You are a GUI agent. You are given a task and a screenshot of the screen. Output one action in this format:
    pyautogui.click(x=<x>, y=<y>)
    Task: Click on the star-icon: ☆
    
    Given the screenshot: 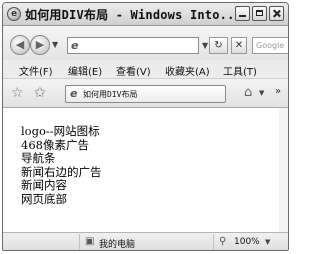 What is the action you would take?
    pyautogui.click(x=17, y=93)
    